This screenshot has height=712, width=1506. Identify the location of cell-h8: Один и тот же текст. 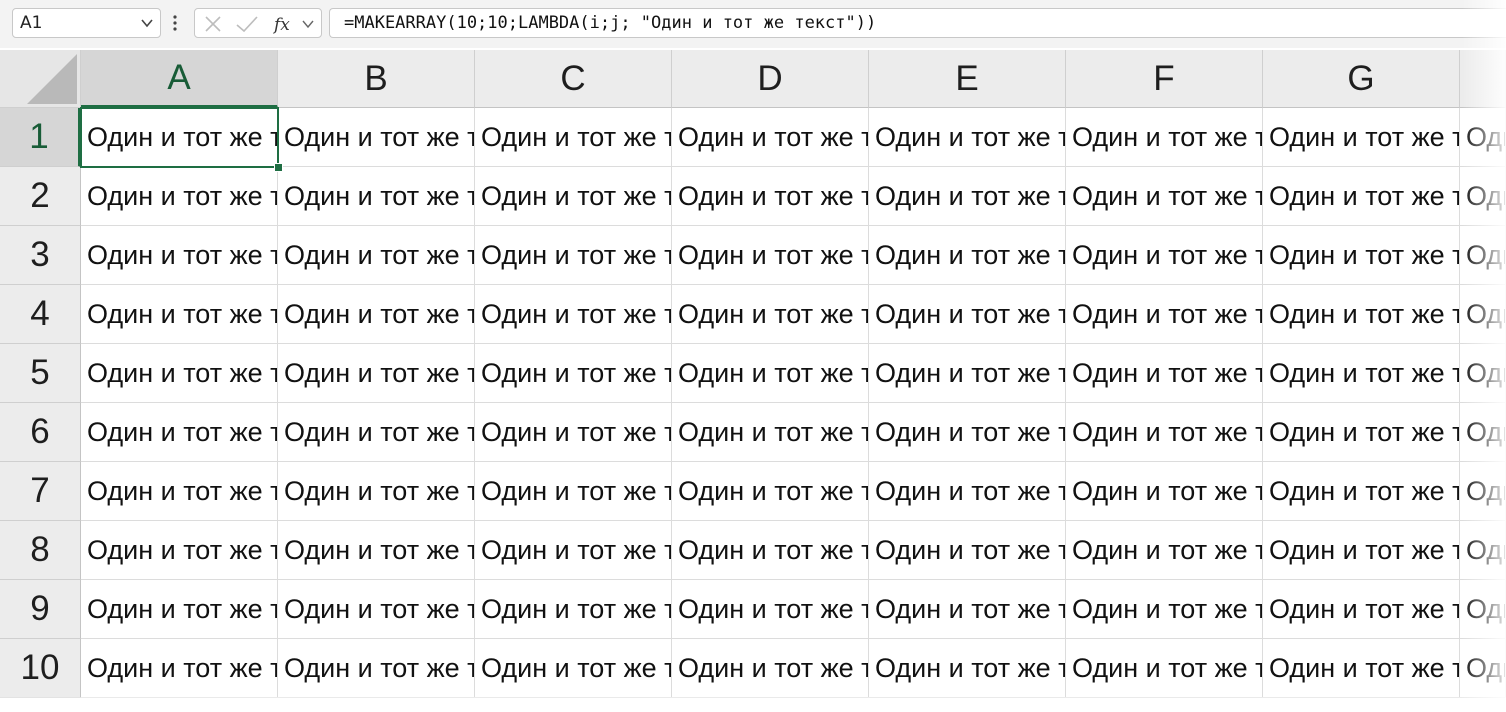
(1483, 550).